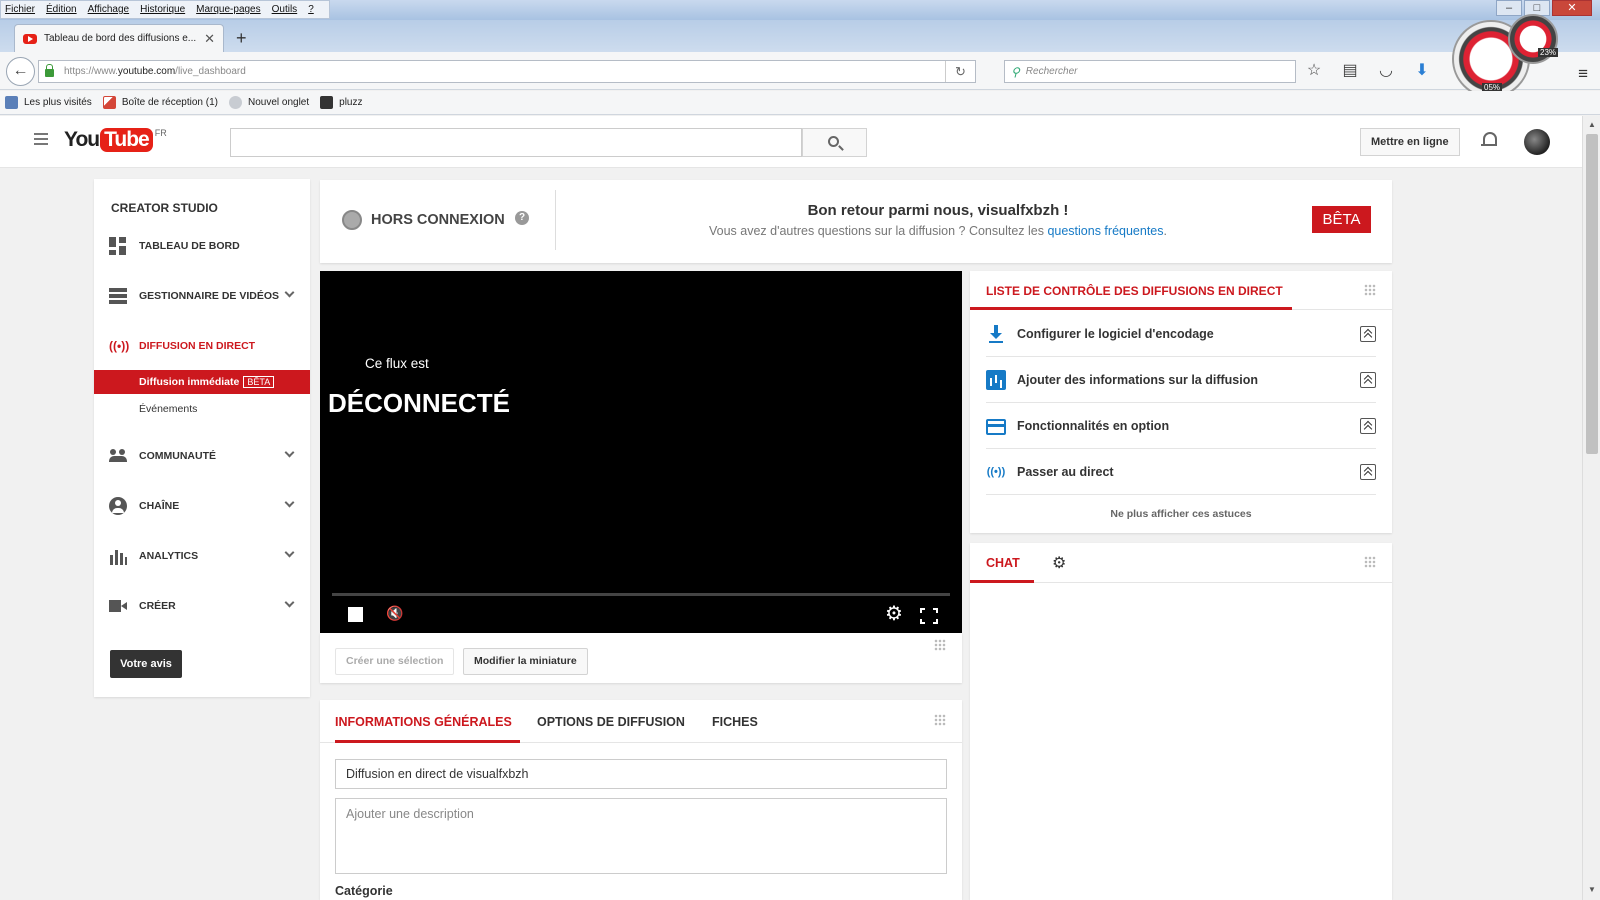 This screenshot has height=900, width=1600. Describe the element at coordinates (516, 142) in the screenshot. I see `youtube-search-input` at that location.